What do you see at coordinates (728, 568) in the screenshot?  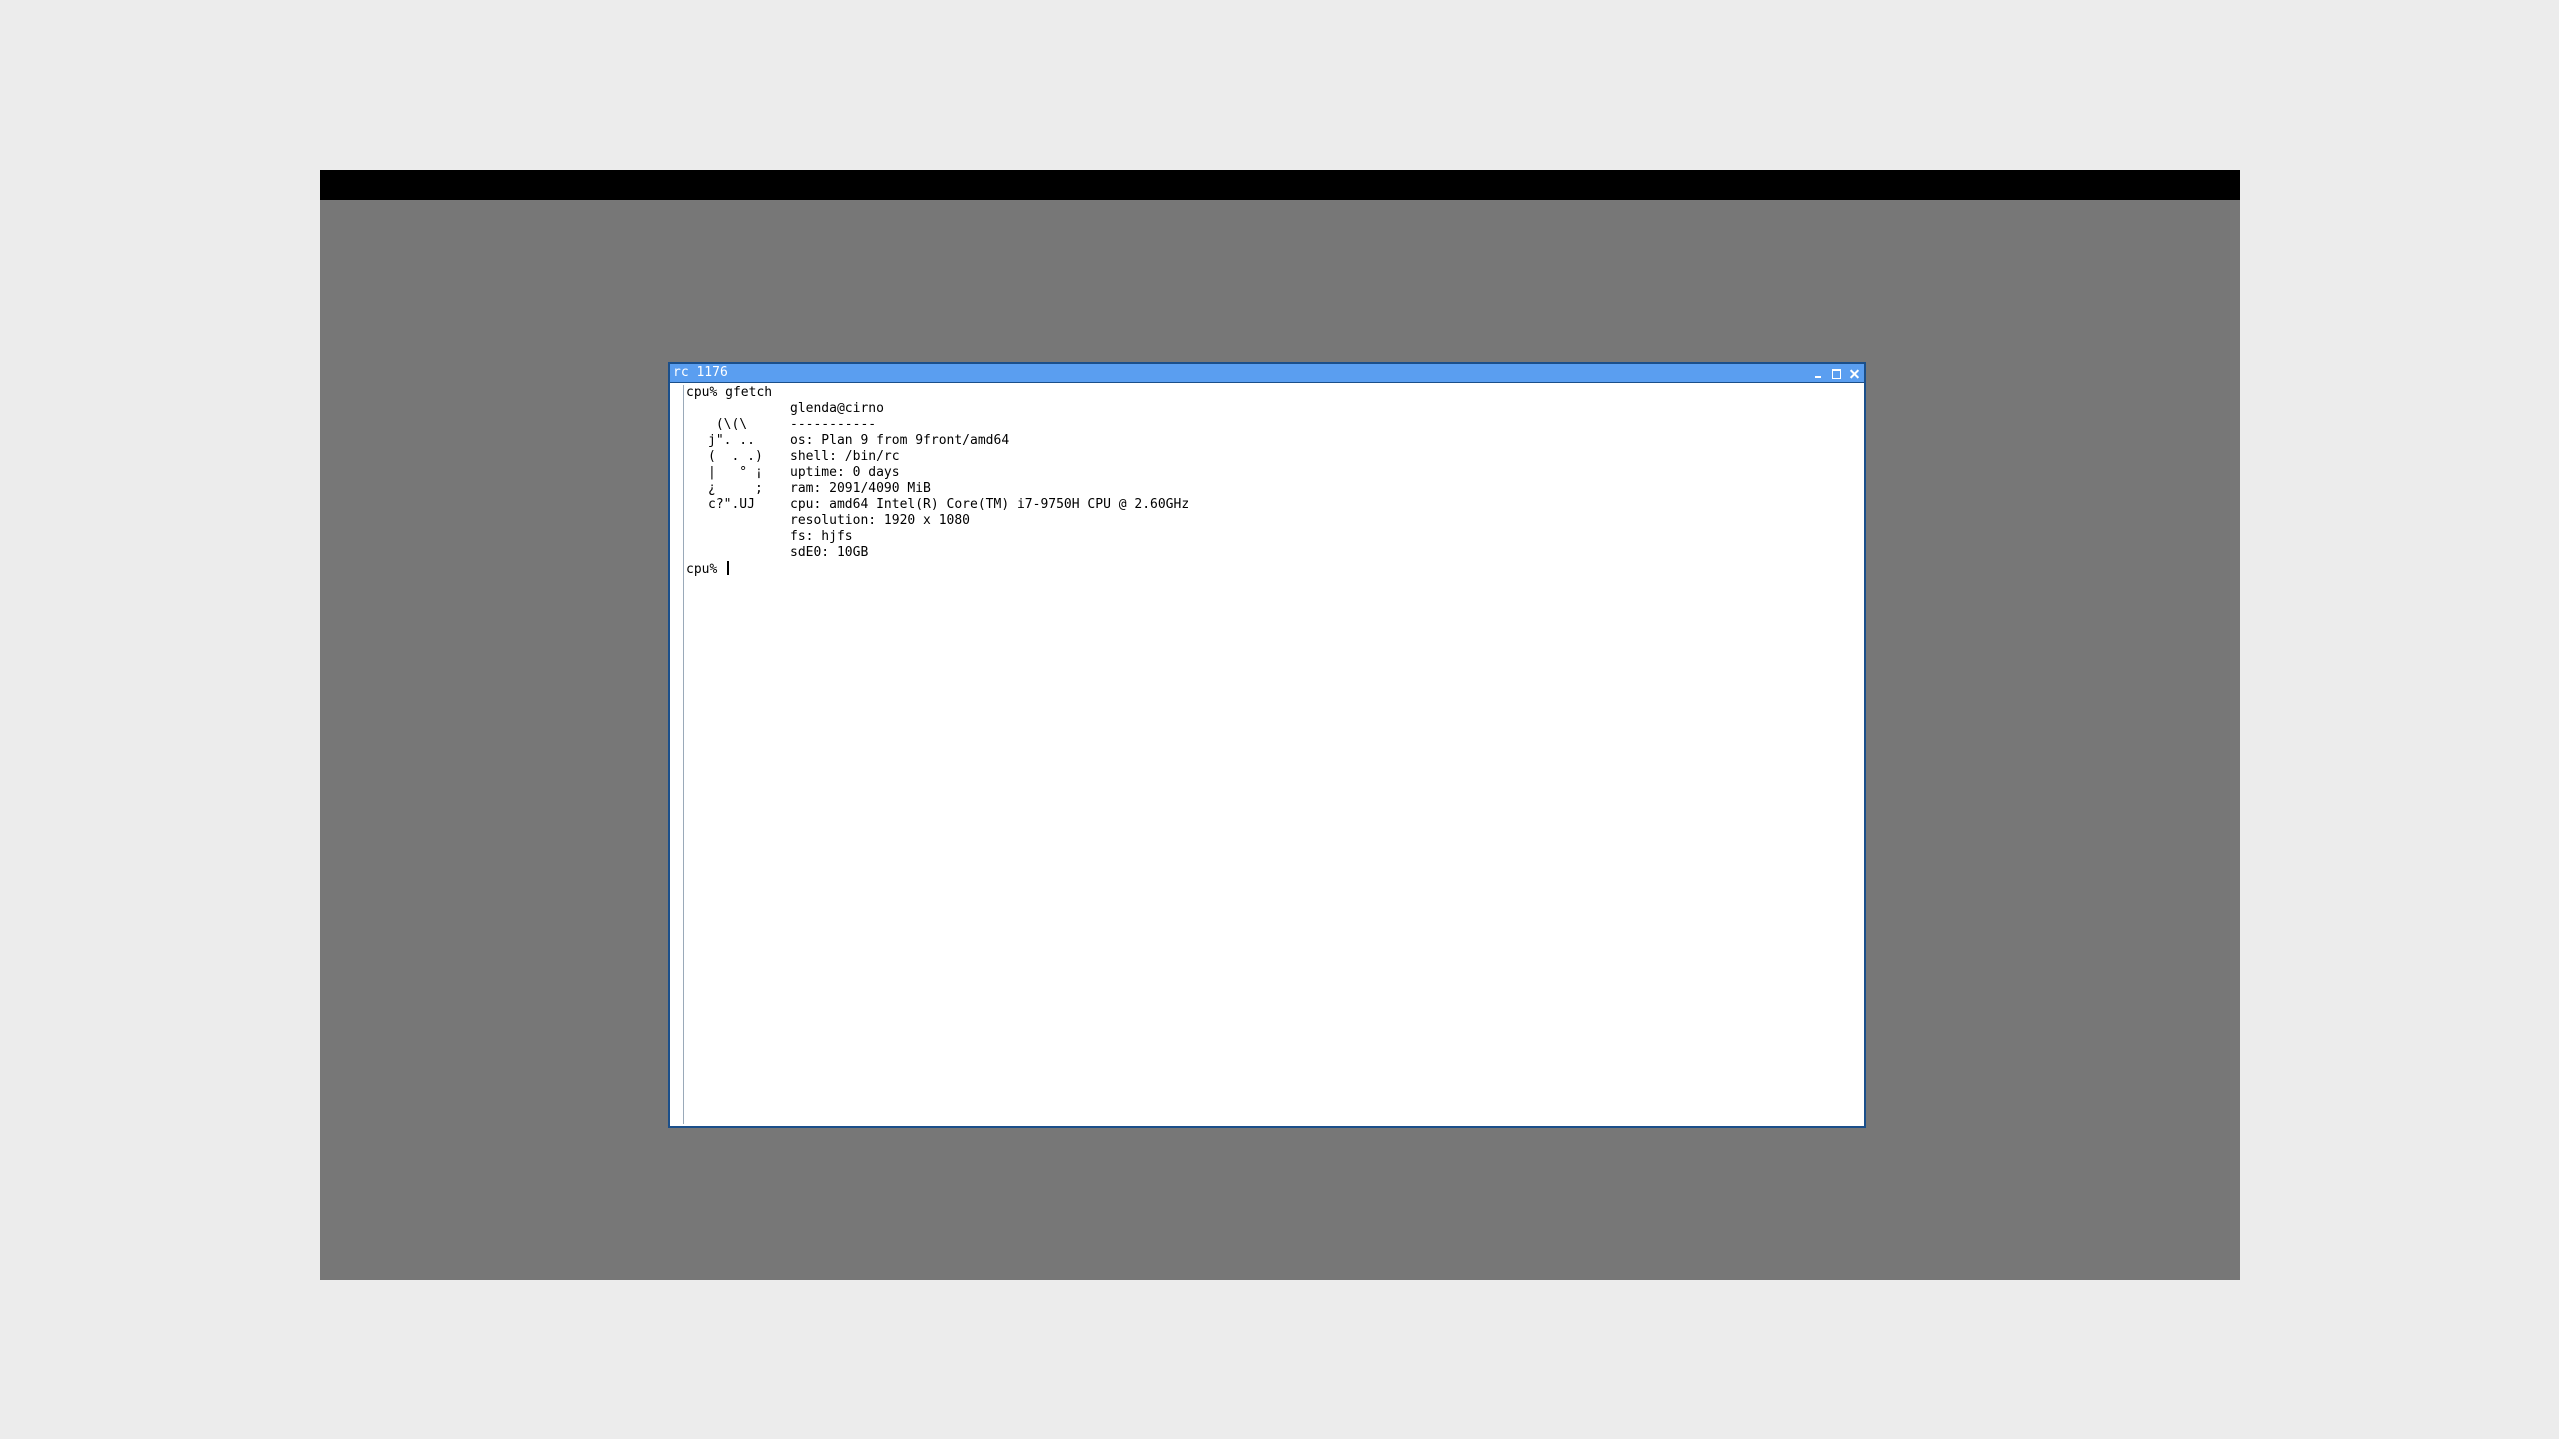 I see `text-cursor` at bounding box center [728, 568].